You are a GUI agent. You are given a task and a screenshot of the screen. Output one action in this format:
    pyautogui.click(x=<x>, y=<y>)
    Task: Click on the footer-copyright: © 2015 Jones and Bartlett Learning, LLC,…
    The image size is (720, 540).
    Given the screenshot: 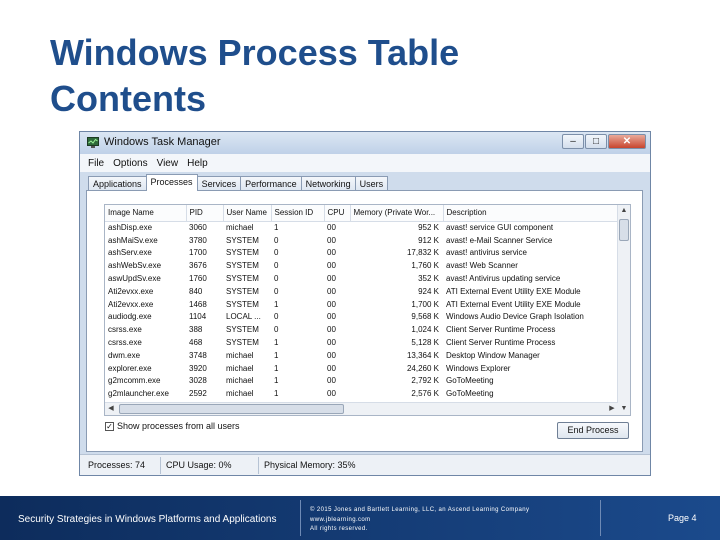 What is the action you would take?
    pyautogui.click(x=419, y=520)
    